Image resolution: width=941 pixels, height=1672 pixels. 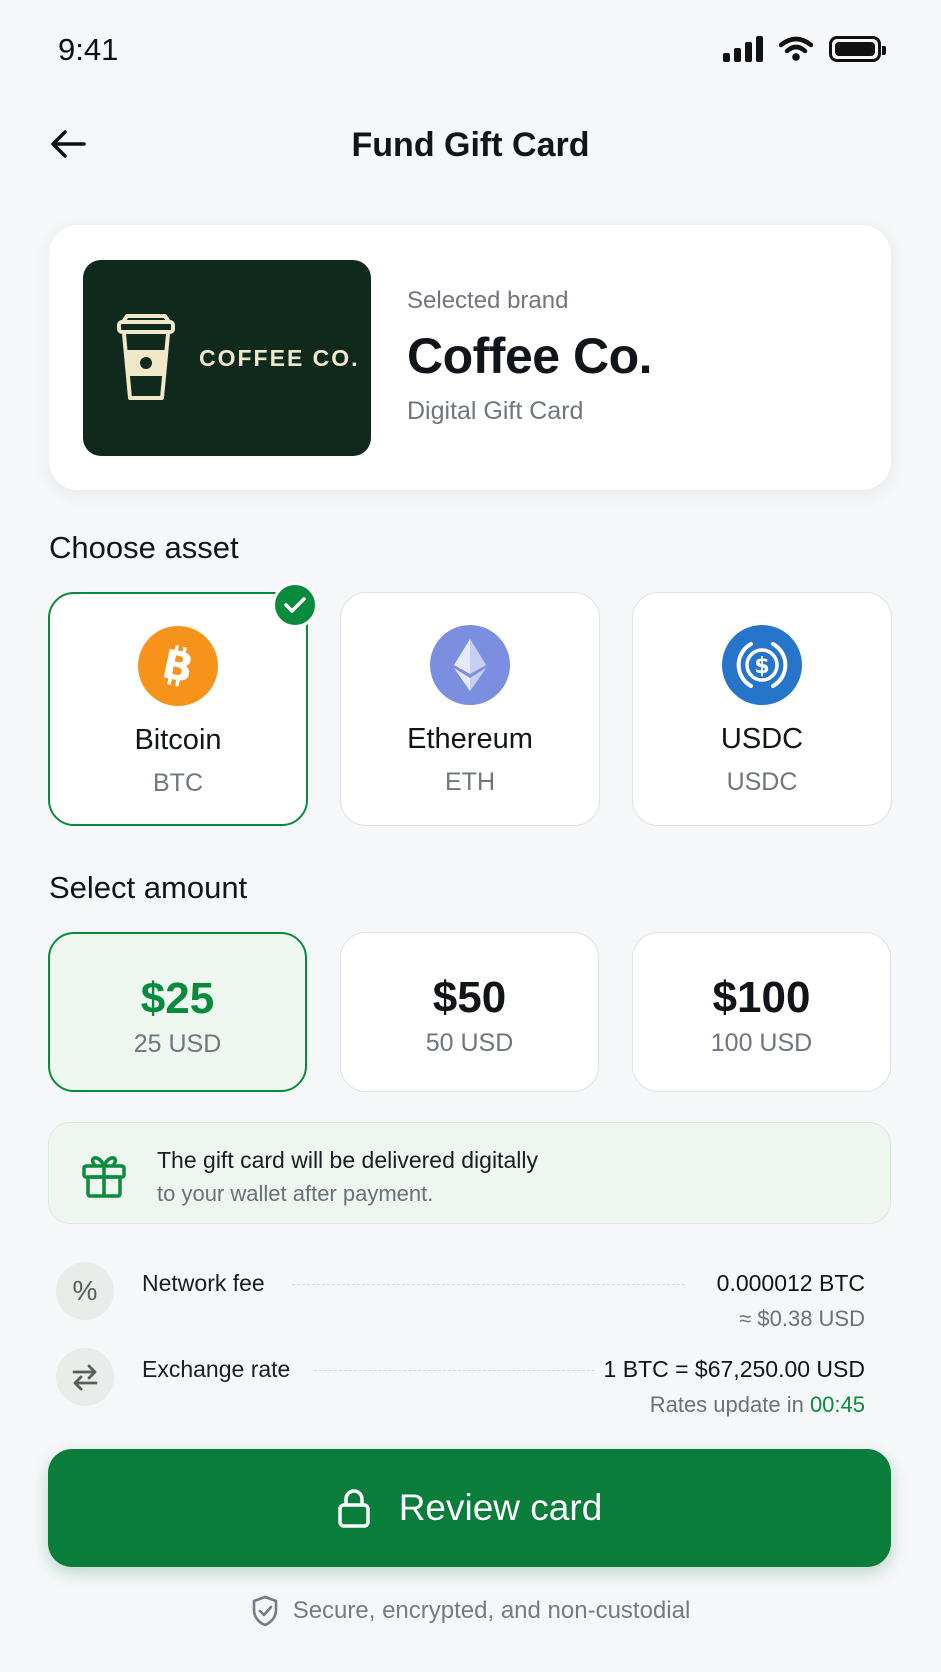 I want to click on asset-name: Ethereum, so click(x=470, y=739).